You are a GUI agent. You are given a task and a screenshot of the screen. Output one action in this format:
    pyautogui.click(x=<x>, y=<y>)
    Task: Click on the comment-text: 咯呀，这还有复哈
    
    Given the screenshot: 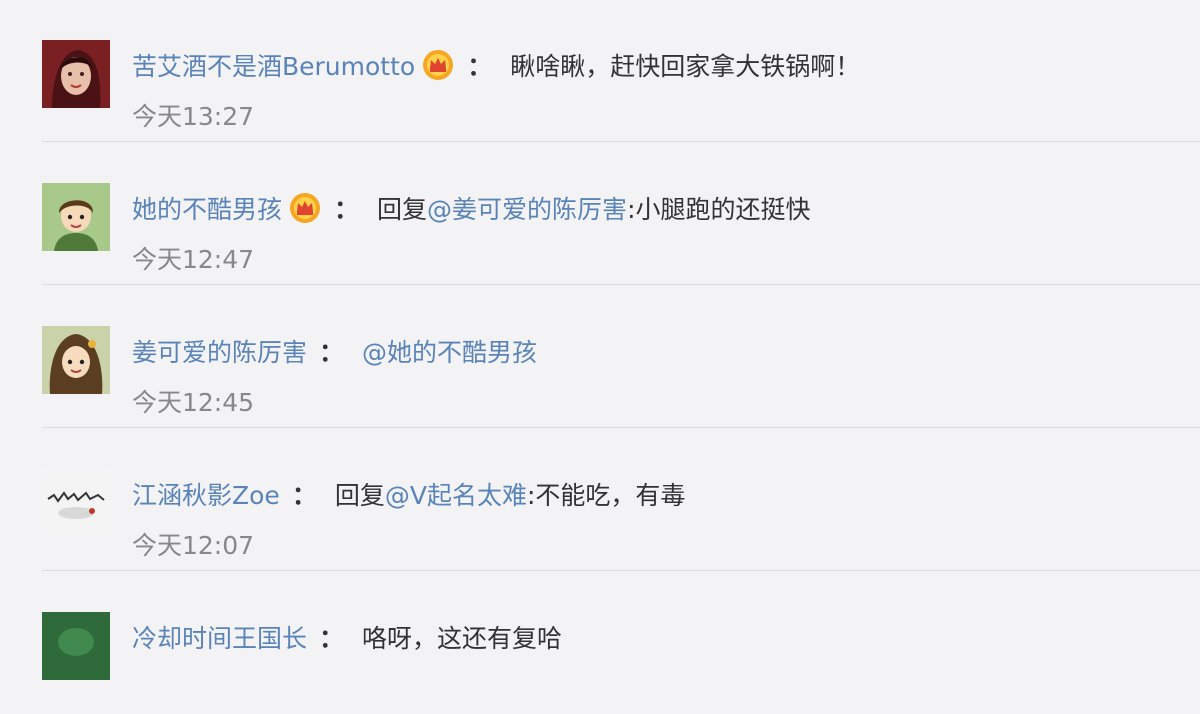 What is the action you would take?
    pyautogui.click(x=462, y=638)
    